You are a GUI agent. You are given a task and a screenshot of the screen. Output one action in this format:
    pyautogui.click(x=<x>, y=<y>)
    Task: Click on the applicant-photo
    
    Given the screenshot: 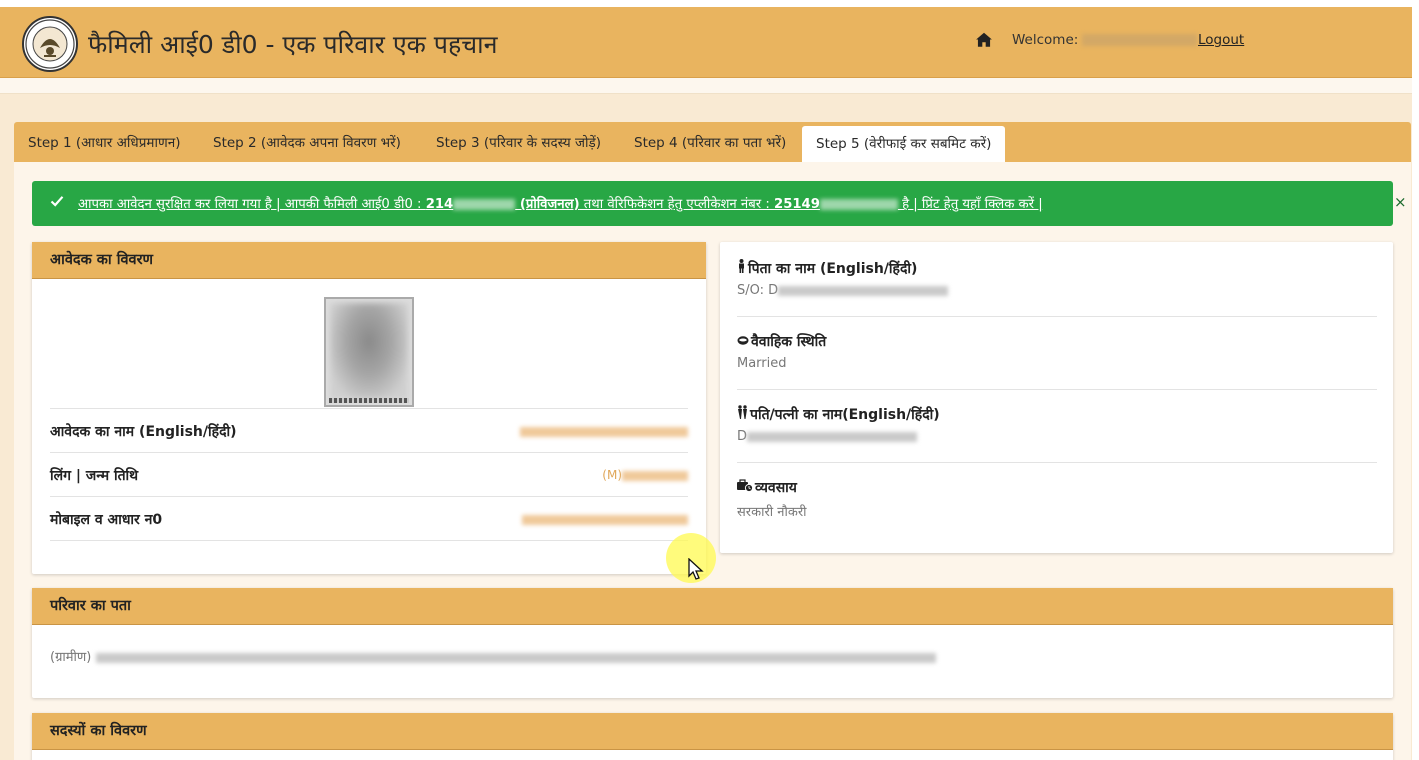 What is the action you would take?
    pyautogui.click(x=369, y=352)
    